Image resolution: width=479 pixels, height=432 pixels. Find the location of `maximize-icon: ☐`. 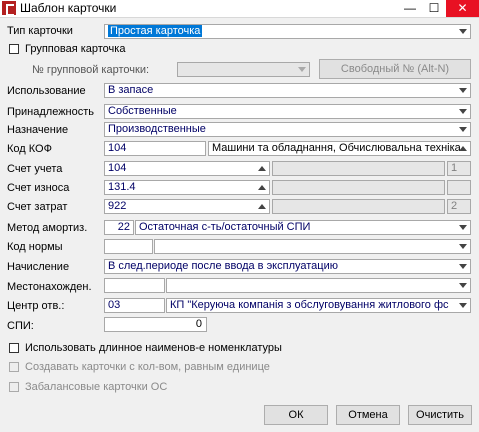

maximize-icon: ☐ is located at coordinates (434, 8).